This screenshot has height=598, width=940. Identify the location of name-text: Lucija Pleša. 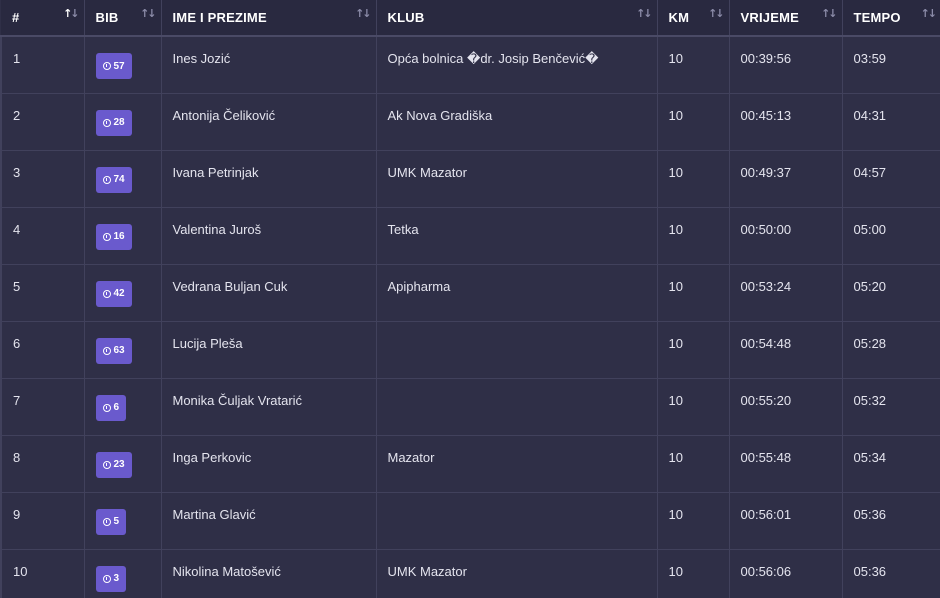
(207, 343).